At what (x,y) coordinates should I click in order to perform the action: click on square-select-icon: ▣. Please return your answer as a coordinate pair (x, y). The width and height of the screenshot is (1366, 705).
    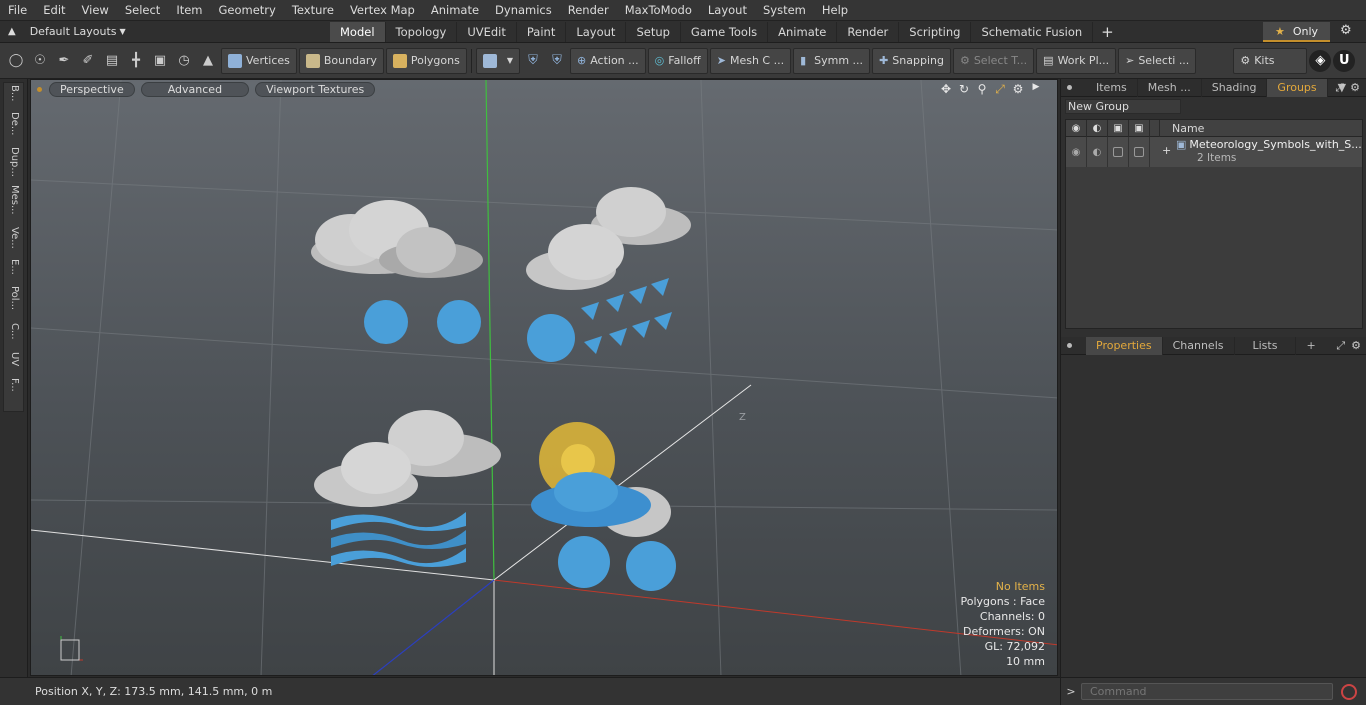
    Looking at the image, I should click on (160, 61).